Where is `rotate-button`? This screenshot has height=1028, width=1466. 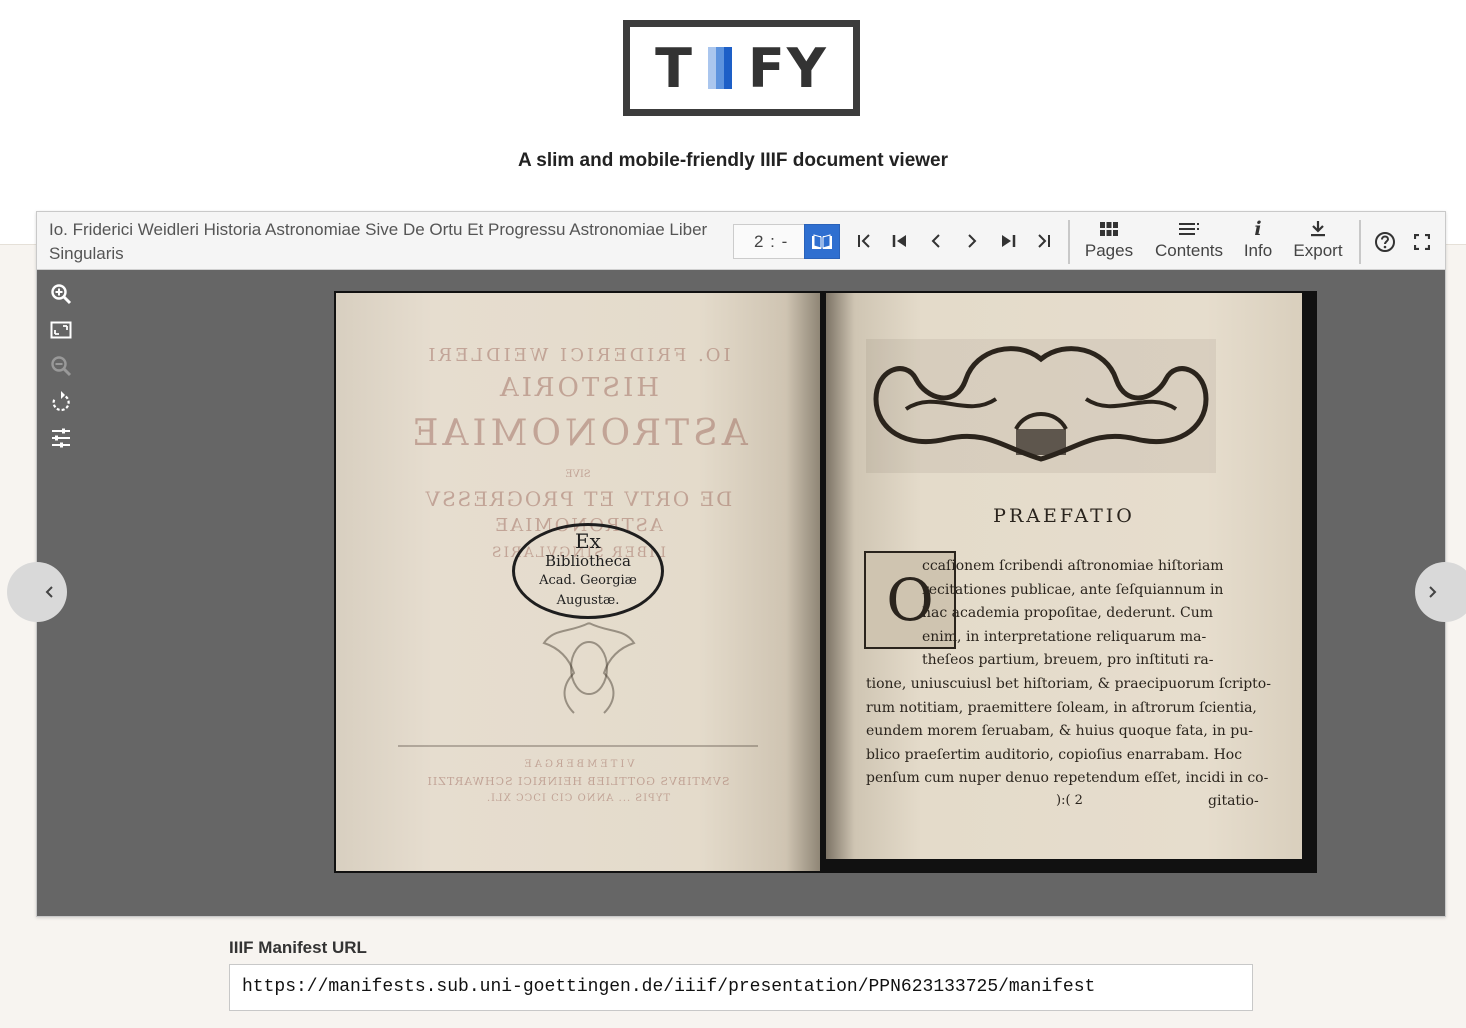
rotate-button is located at coordinates (61, 402).